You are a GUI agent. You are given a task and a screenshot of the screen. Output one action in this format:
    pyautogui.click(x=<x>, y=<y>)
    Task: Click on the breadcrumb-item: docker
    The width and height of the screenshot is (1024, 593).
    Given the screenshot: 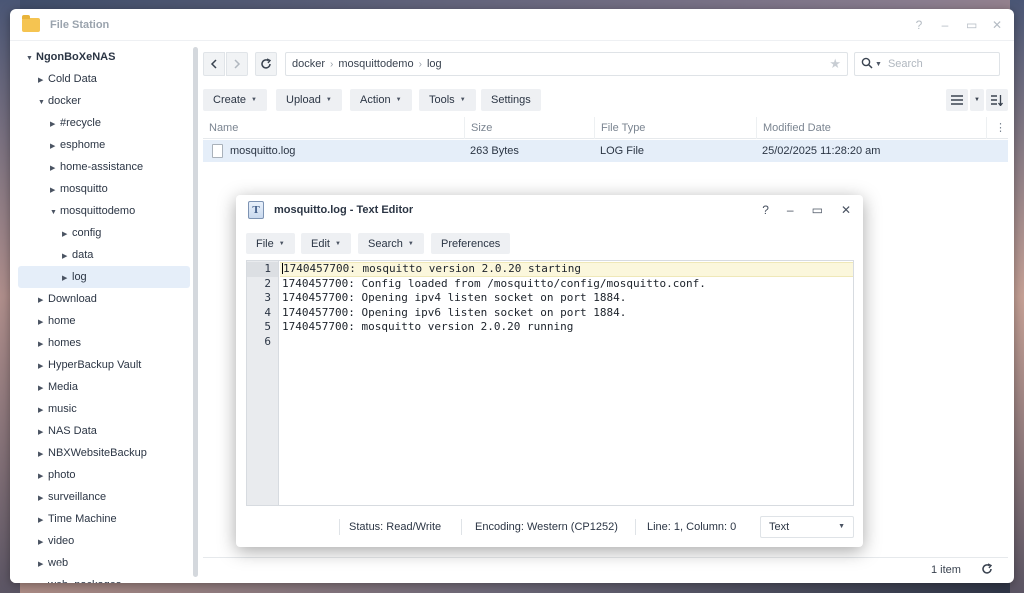 What is the action you would take?
    pyautogui.click(x=308, y=64)
    